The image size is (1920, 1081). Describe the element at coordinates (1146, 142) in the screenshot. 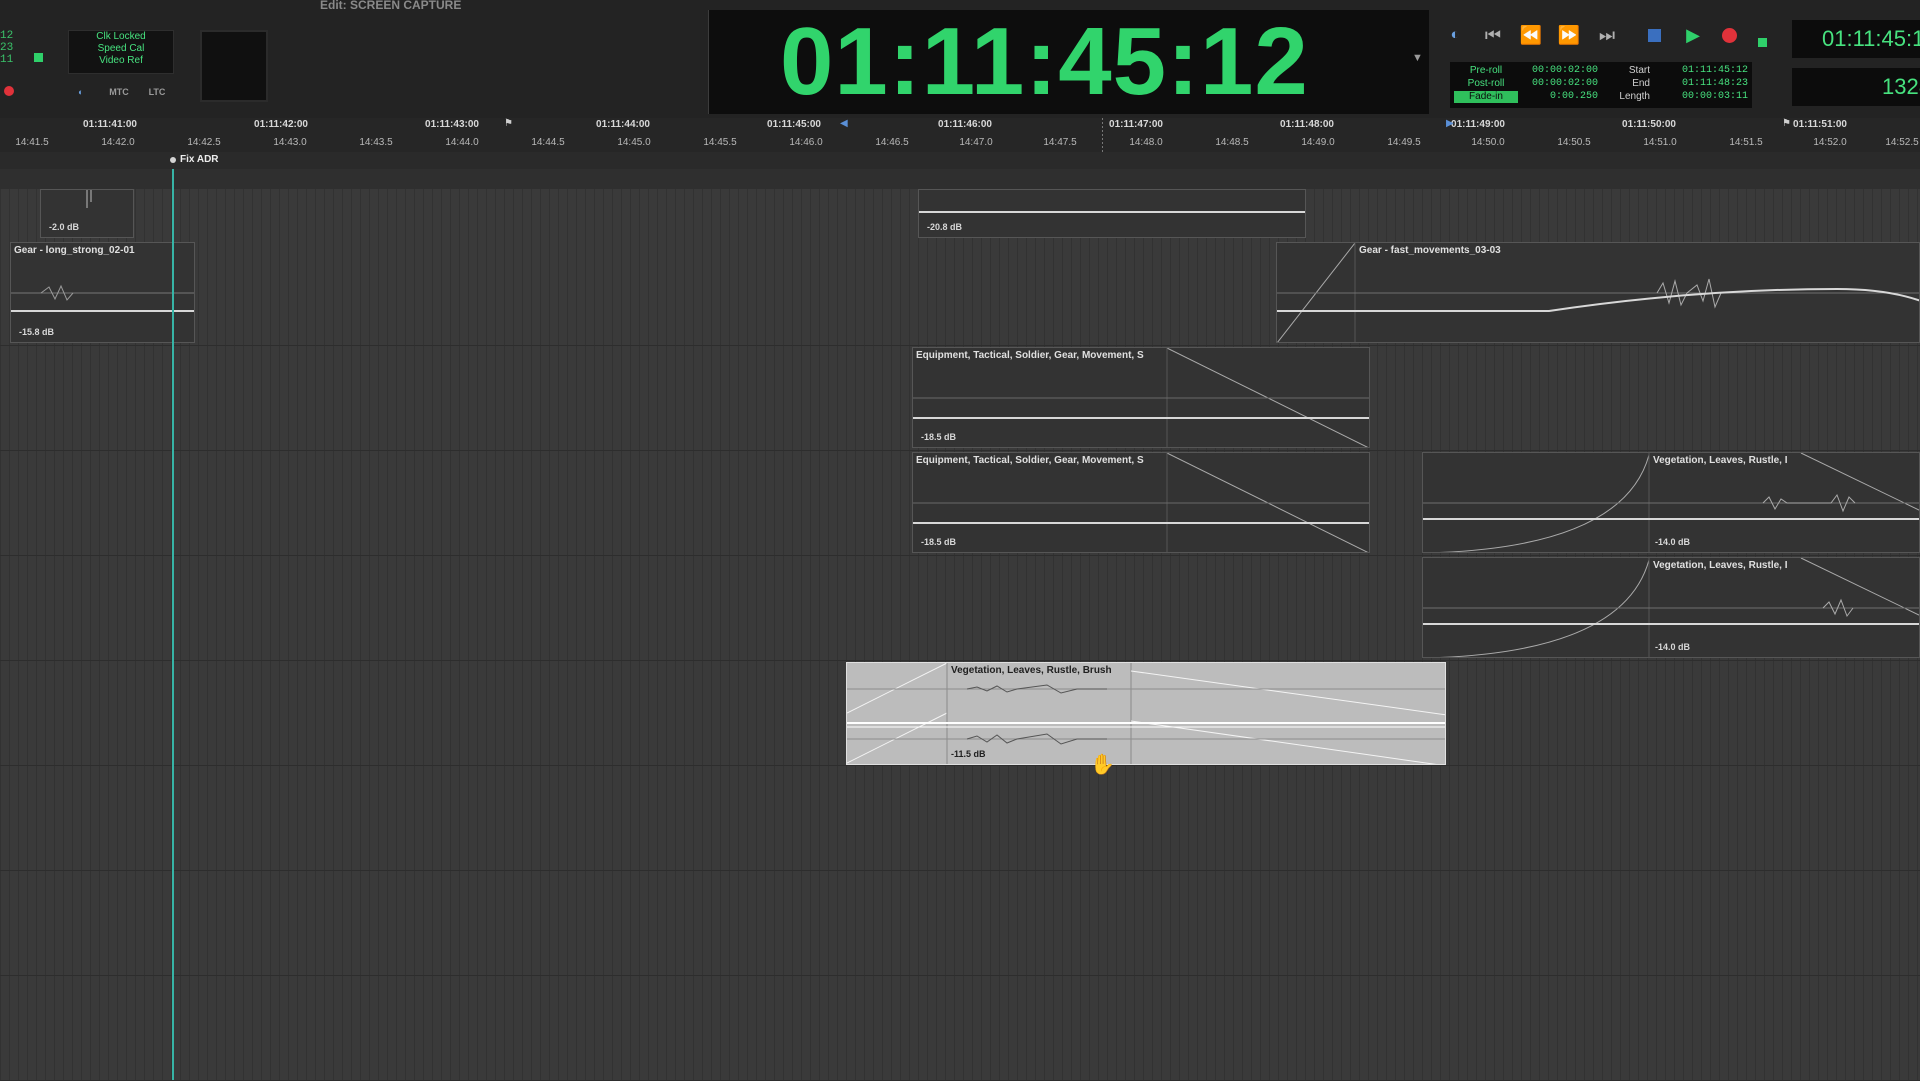

I see `minsec-tick: 14:48.0` at that location.